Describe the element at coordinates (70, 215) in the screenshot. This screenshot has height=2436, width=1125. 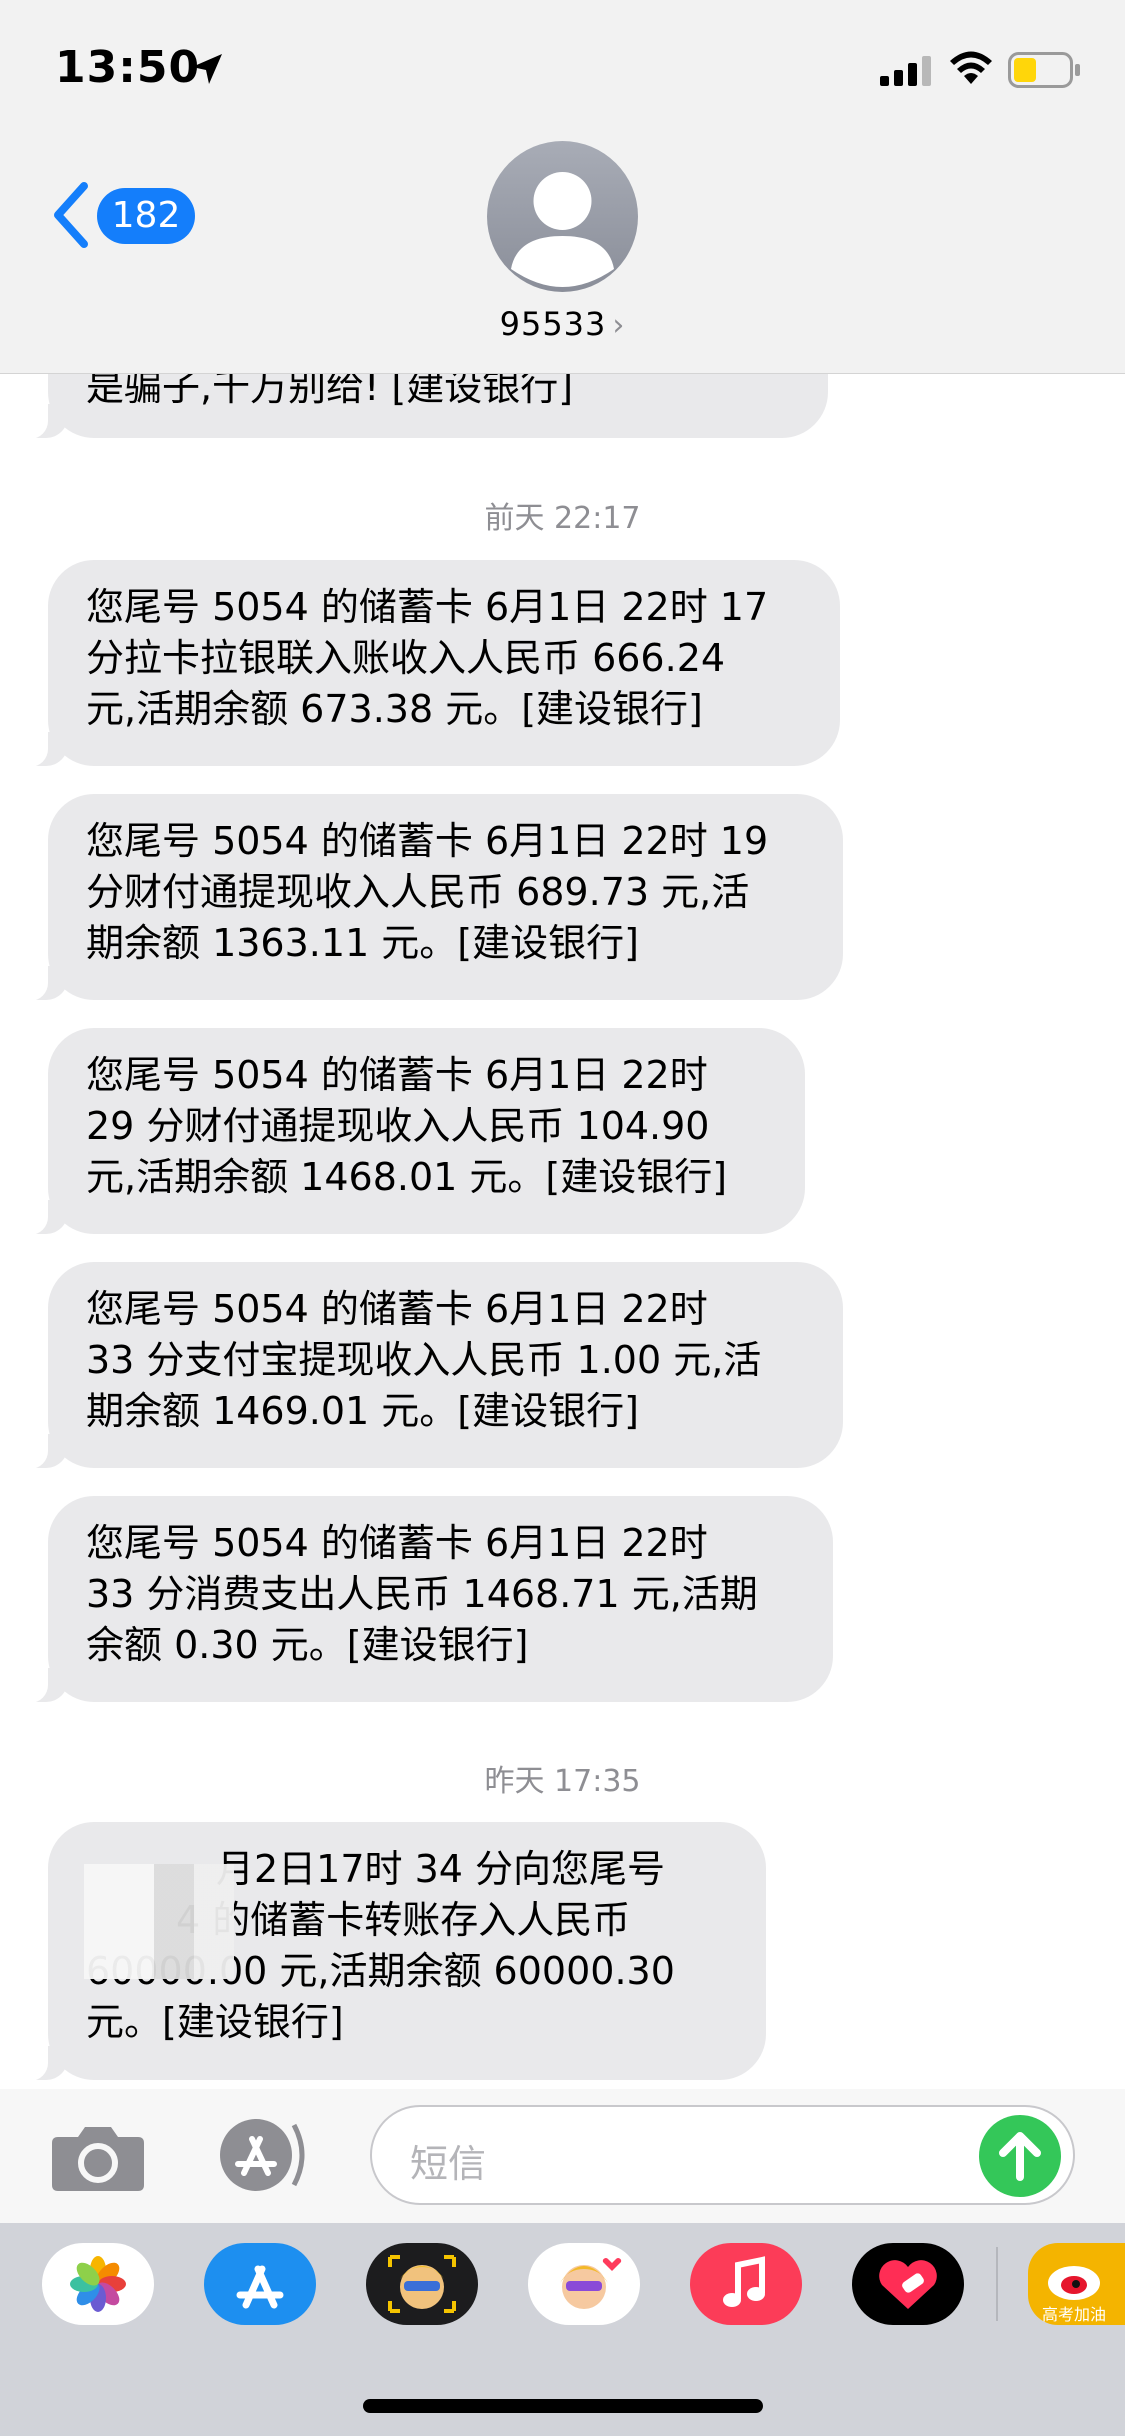
I see `back-chevron-icon` at that location.